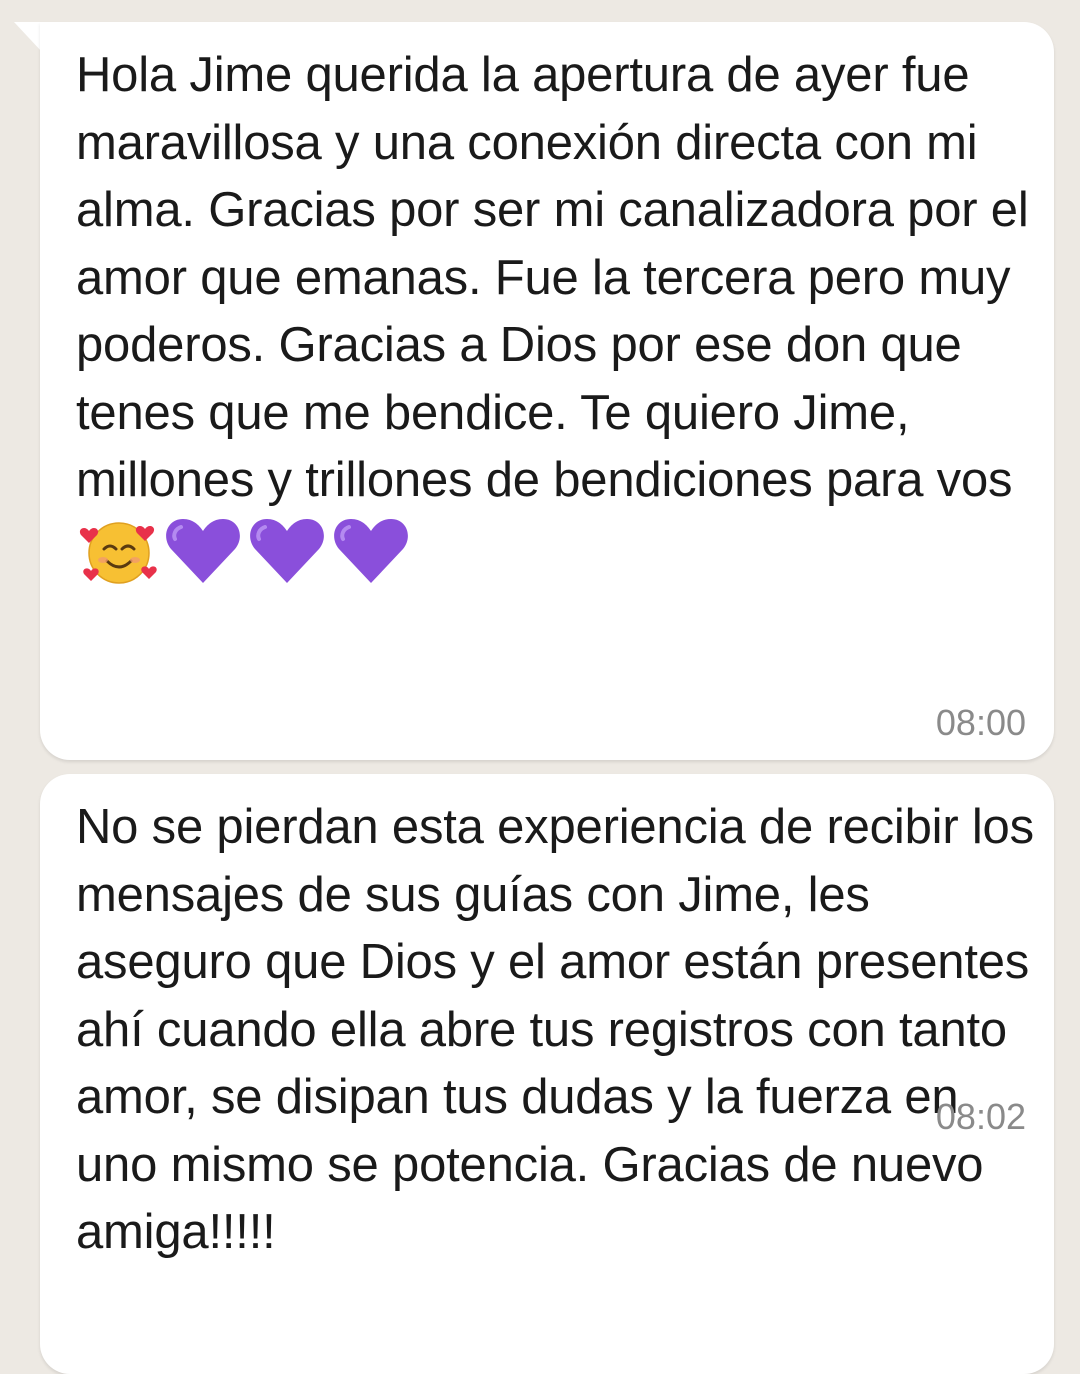 The image size is (1080, 1374). Describe the element at coordinates (980, 722) in the screenshot. I see `message-time-1: 08:00` at that location.